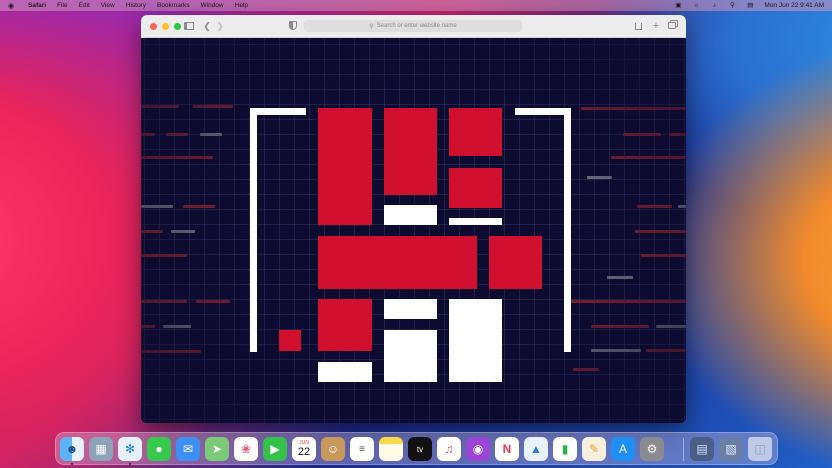 The height and width of the screenshot is (468, 832). I want to click on menu-help: Help, so click(241, 5).